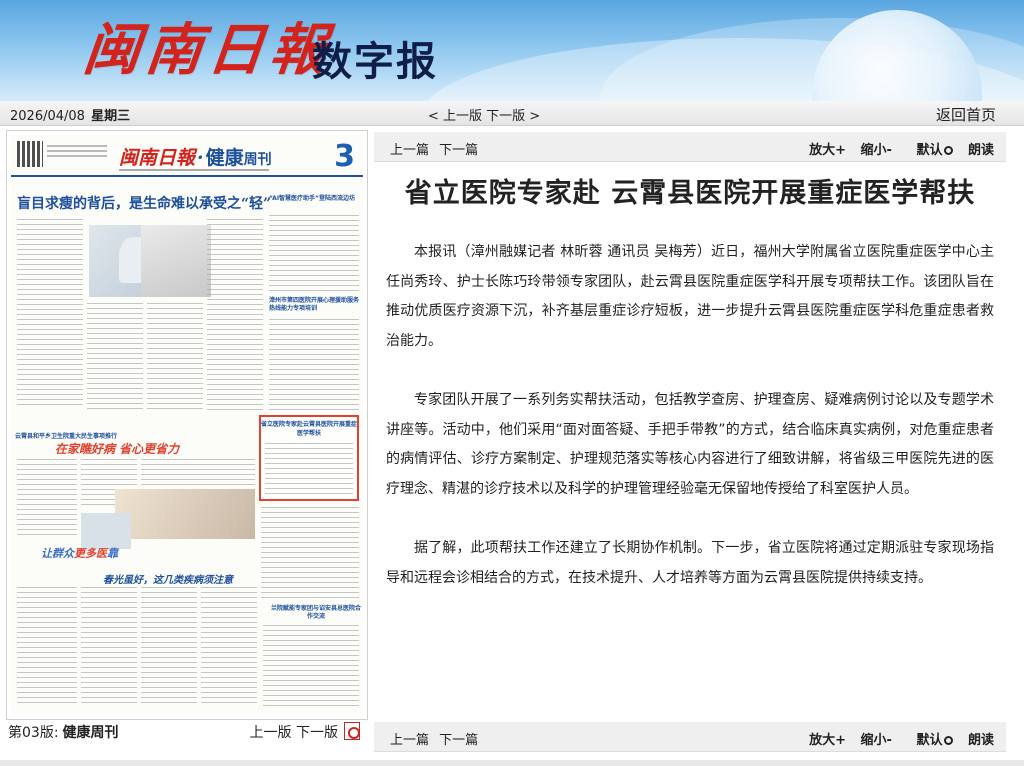  I want to click on prev-page-link: < 上一版, so click(455, 116).